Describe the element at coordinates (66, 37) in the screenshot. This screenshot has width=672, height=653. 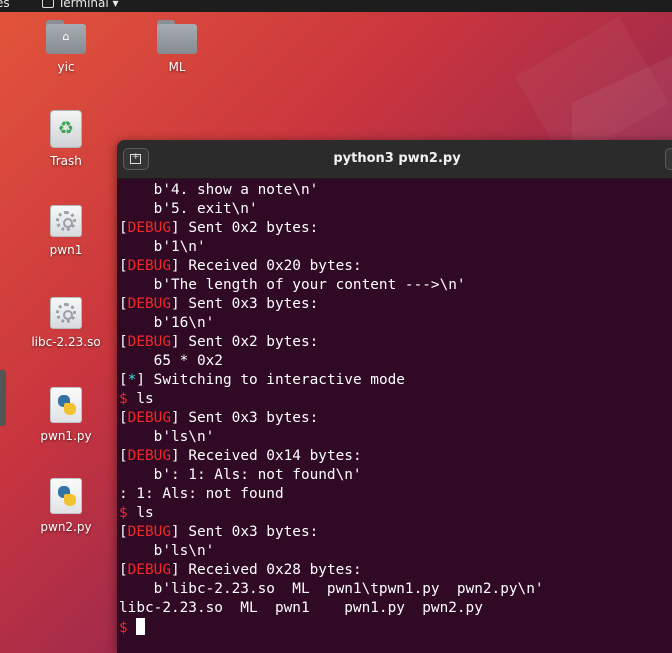
I see `home-folder-icon: ⌂` at that location.